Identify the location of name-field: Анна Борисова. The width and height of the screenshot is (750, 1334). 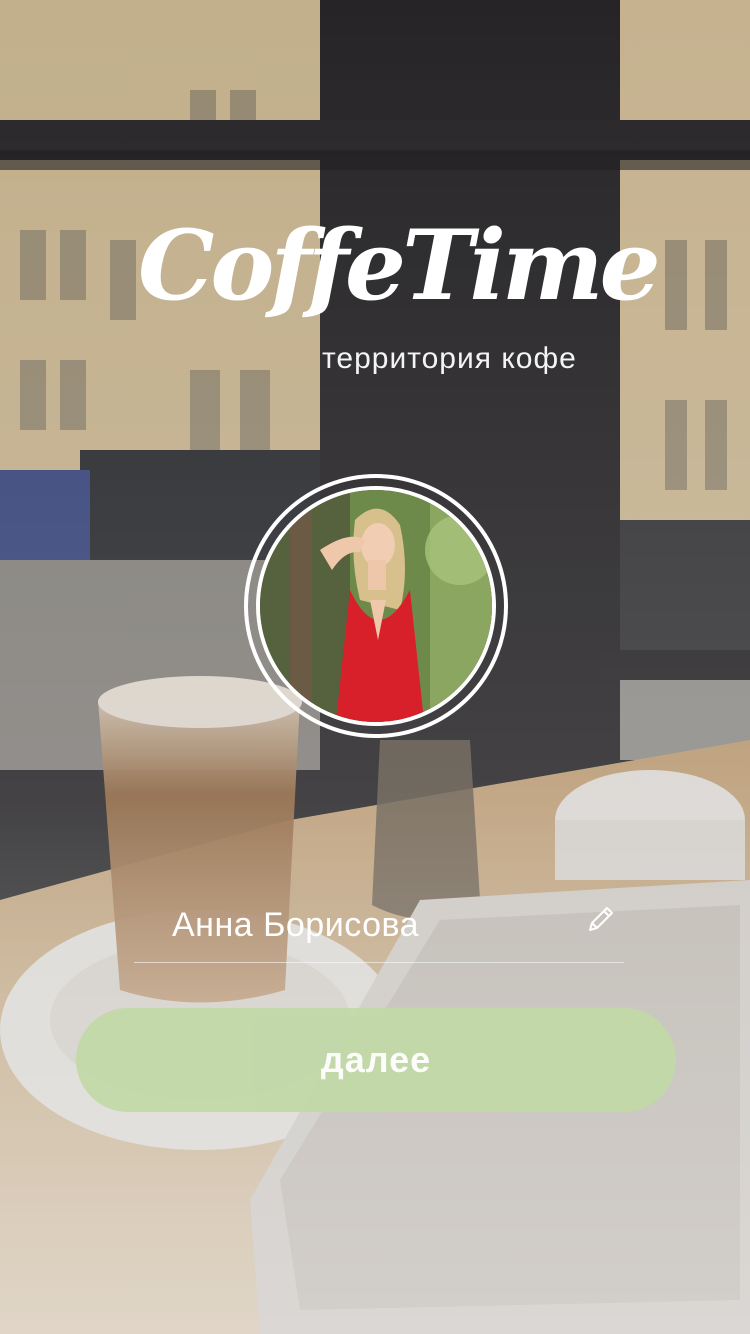
(379, 926).